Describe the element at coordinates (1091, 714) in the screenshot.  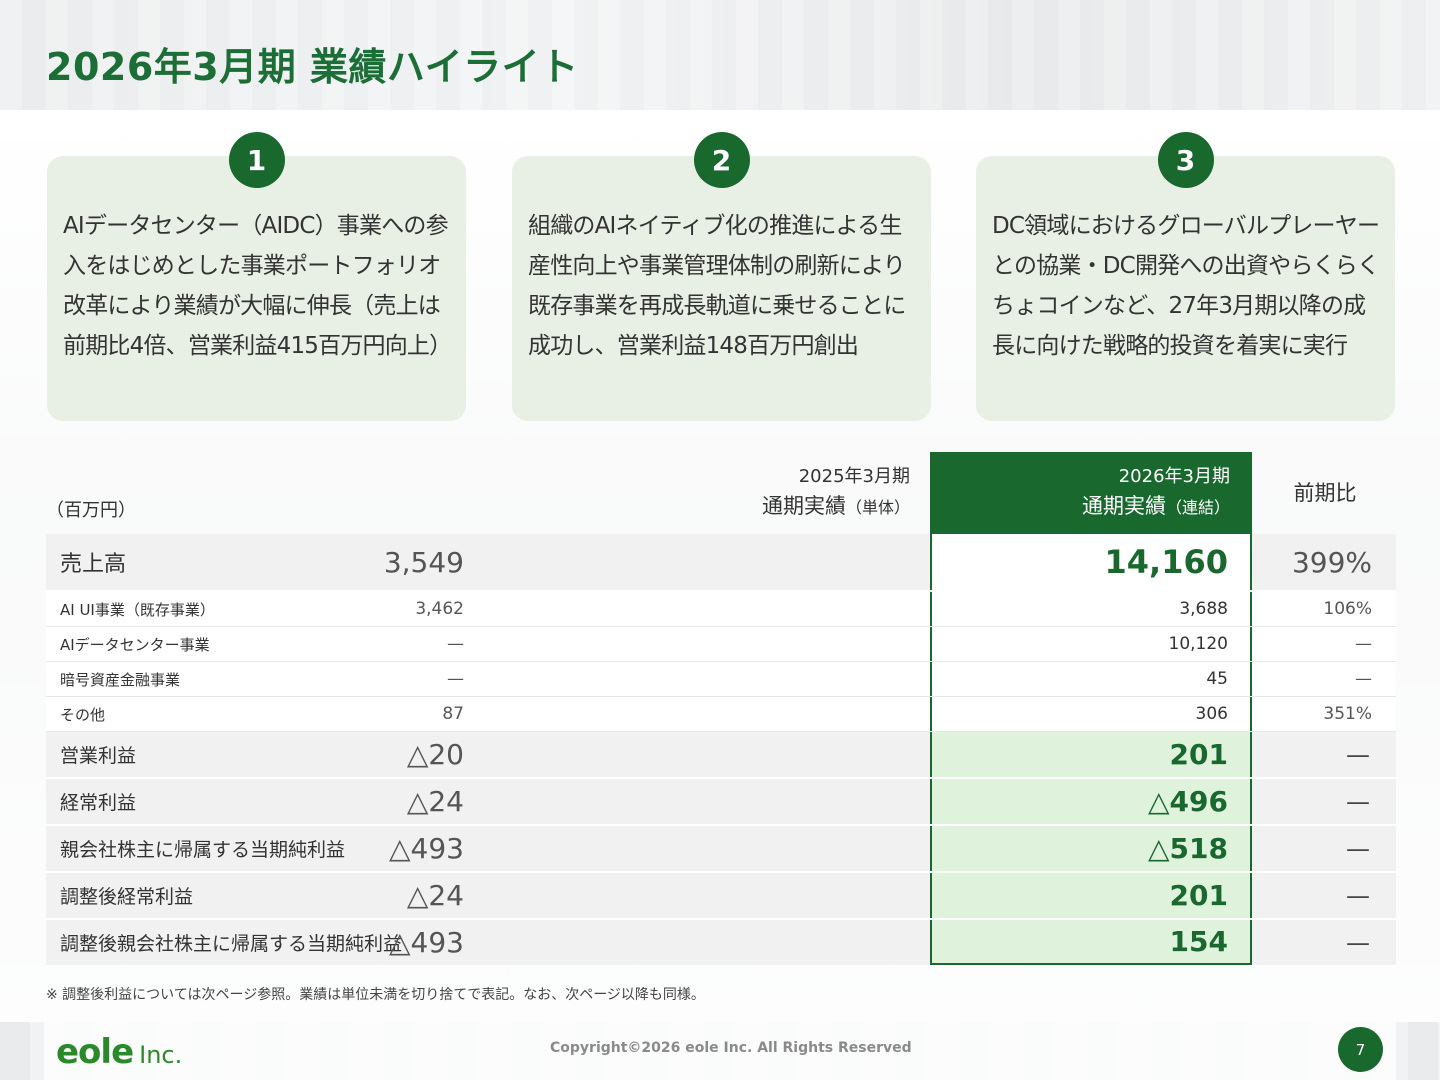
I see `current-value: 306` at that location.